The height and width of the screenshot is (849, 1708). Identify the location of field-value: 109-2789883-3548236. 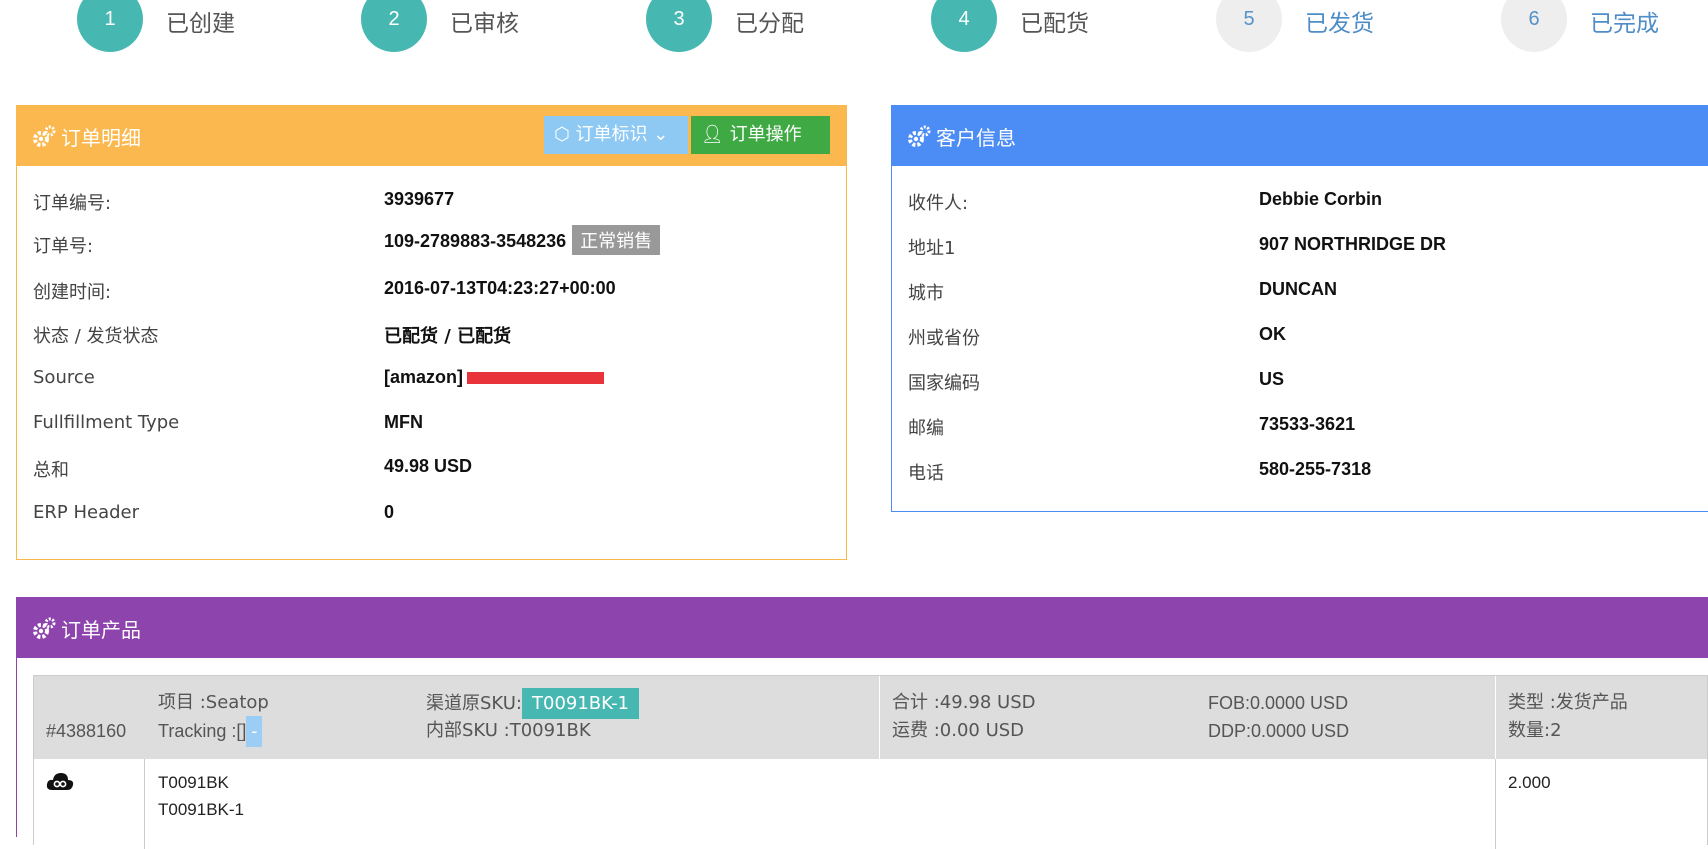
(475, 241).